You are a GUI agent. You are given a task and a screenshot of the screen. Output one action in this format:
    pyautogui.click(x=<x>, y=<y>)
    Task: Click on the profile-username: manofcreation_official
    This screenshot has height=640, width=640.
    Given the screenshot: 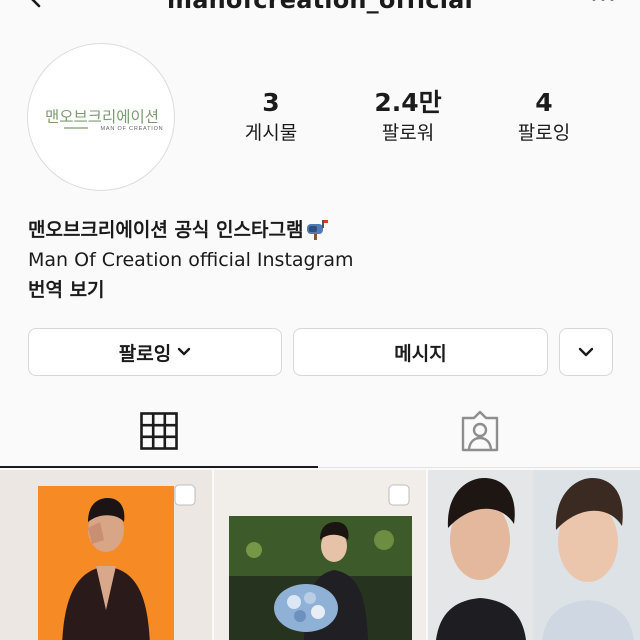 What is the action you would take?
    pyautogui.click(x=320, y=7)
    